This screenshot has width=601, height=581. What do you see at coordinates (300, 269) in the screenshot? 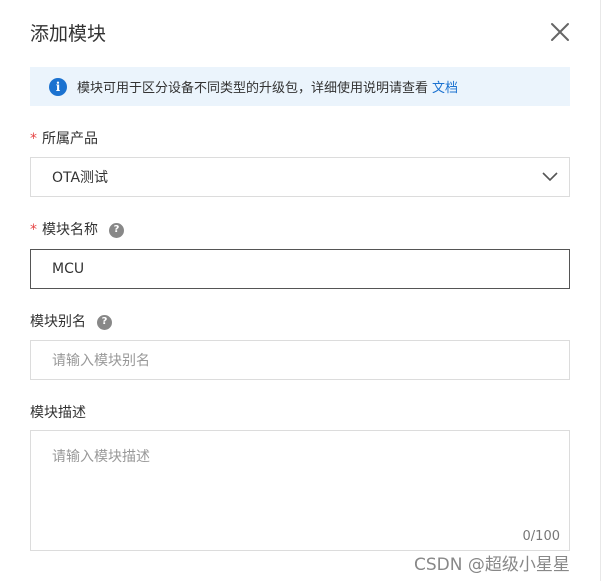
I see `module-name-input: MCU` at bounding box center [300, 269].